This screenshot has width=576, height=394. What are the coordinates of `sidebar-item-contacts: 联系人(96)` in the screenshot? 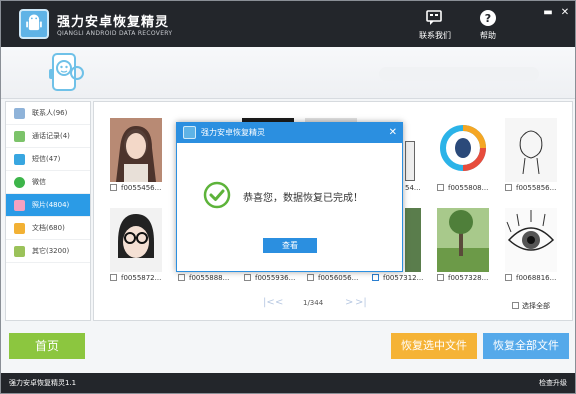 It's located at (48, 113).